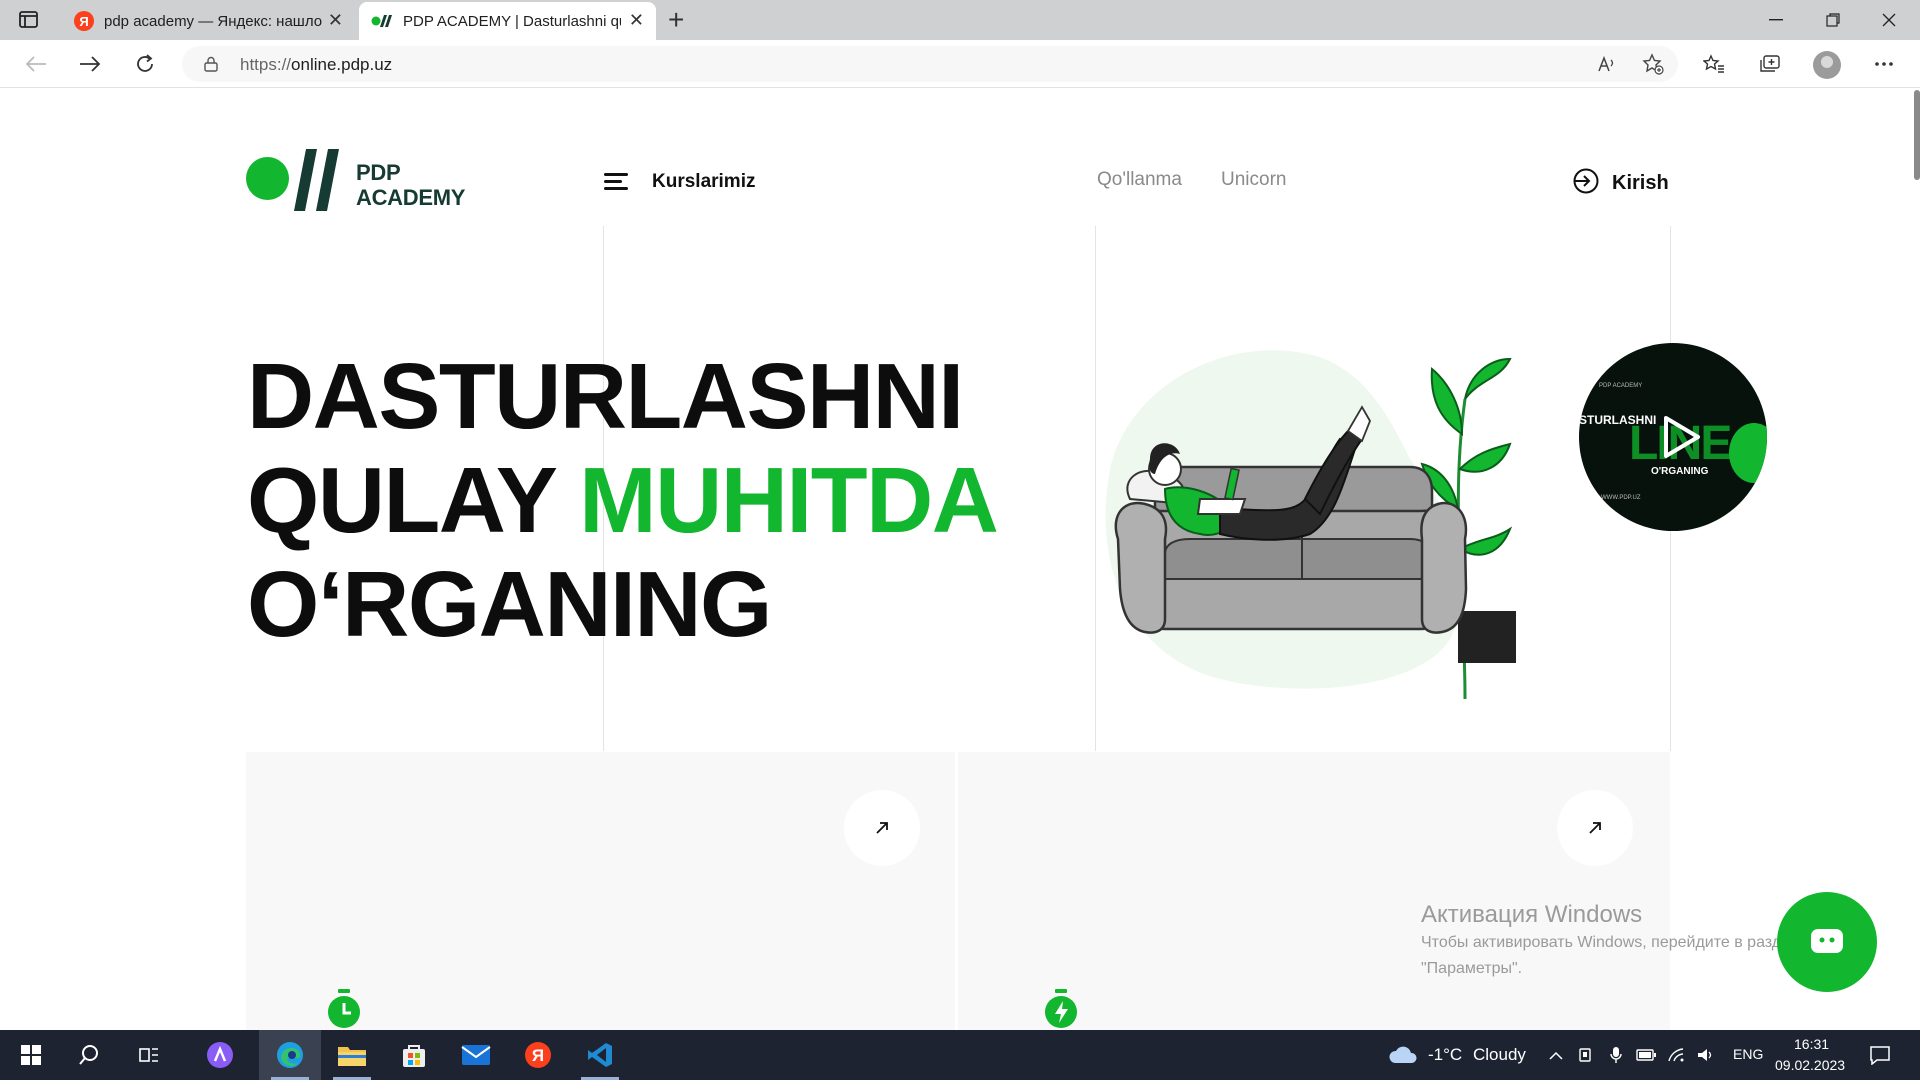 This screenshot has height=1080, width=1920. What do you see at coordinates (1586, 1055) in the screenshot?
I see `meet-now-icon` at bounding box center [1586, 1055].